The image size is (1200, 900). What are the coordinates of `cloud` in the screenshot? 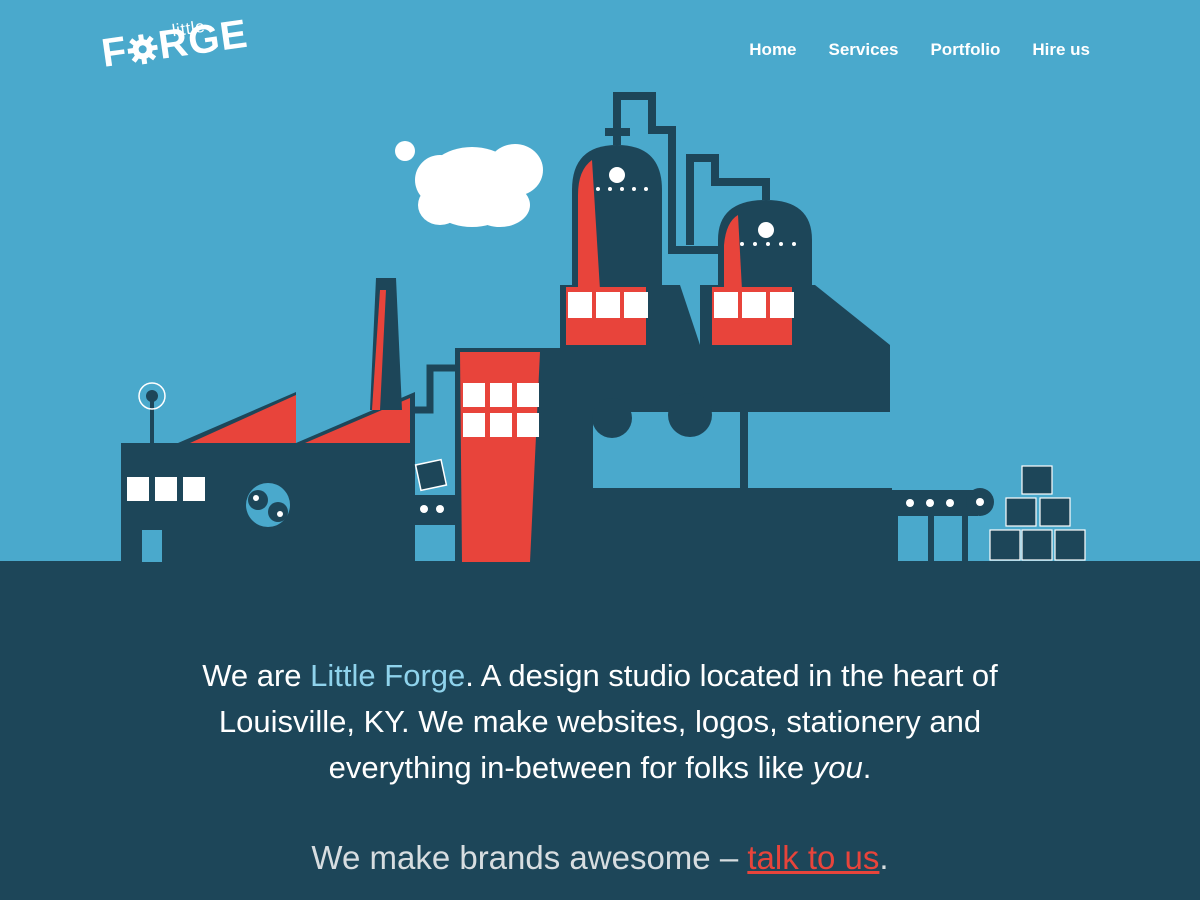 It's located at (469, 184).